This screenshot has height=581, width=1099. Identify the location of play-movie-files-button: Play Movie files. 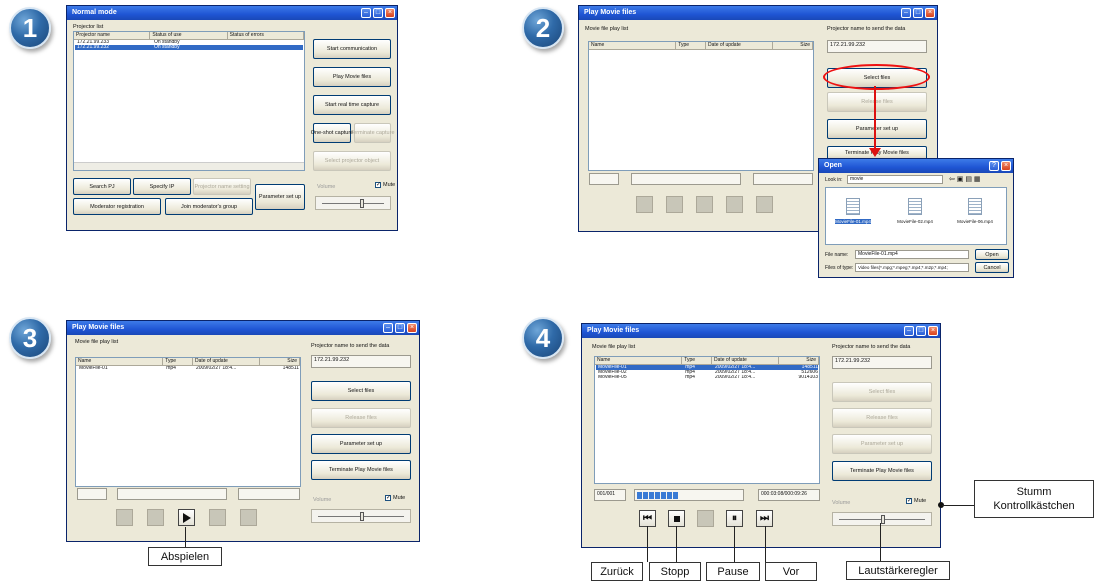
(352, 77).